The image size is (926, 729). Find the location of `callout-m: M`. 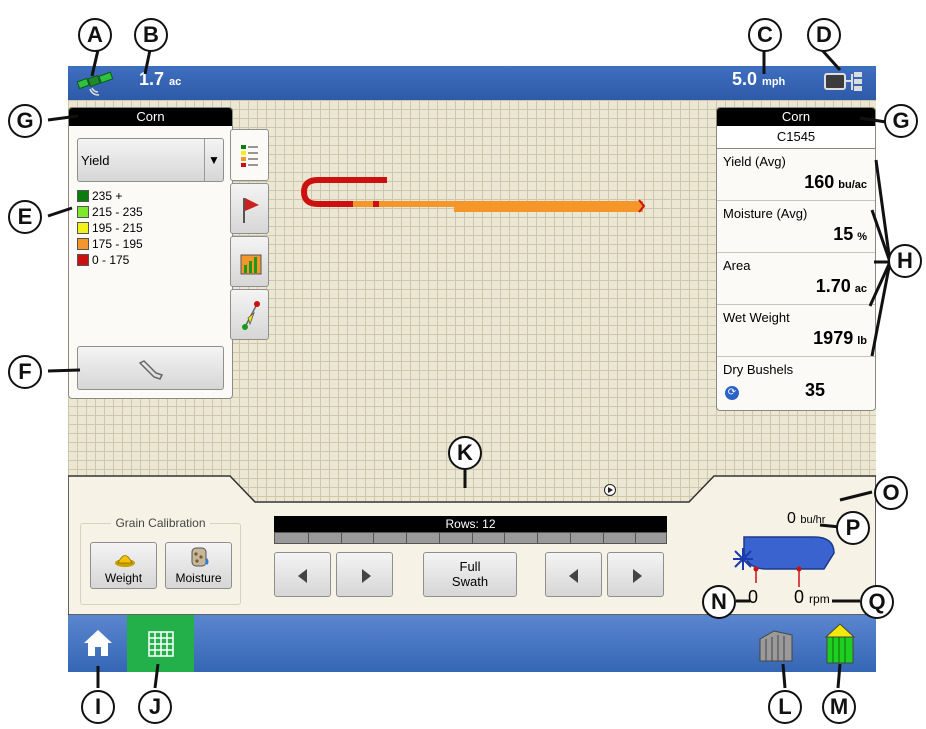

callout-m: M is located at coordinates (839, 707).